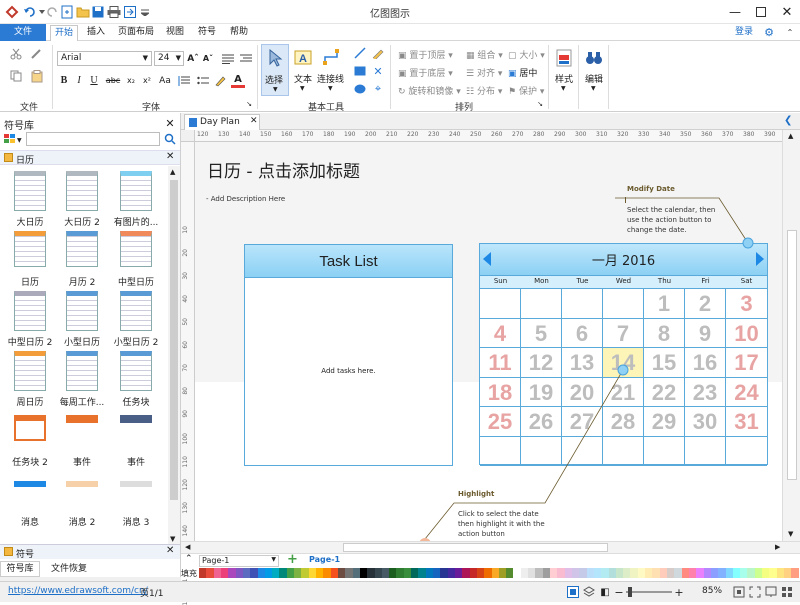 The image size is (800, 605). Describe the element at coordinates (378, 71) in the screenshot. I see `connection-point-icon: ✕` at that location.